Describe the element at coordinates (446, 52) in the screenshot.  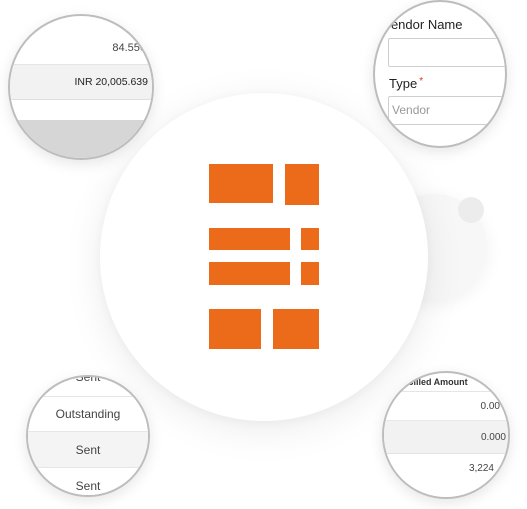
I see `vendor-name-input` at that location.